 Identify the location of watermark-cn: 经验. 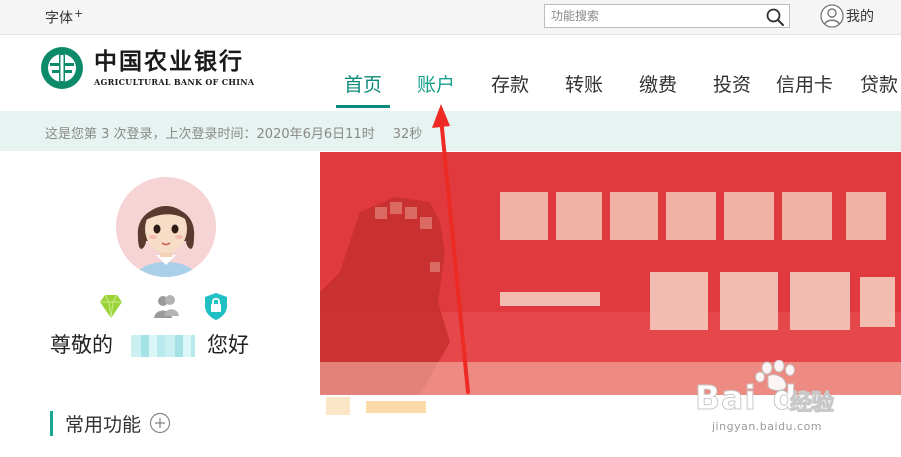
(812, 404).